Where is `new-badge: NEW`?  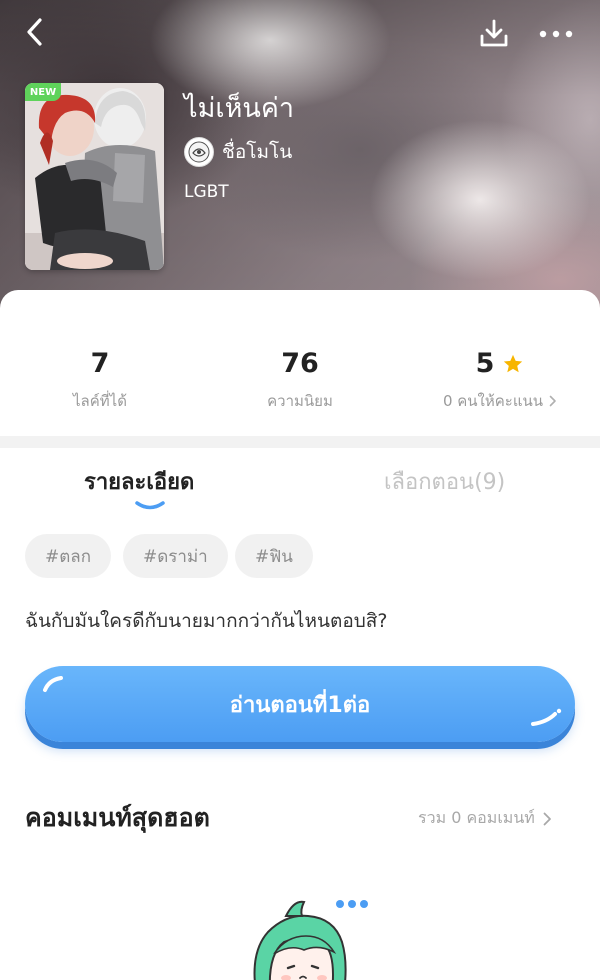 new-badge: NEW is located at coordinates (43, 92).